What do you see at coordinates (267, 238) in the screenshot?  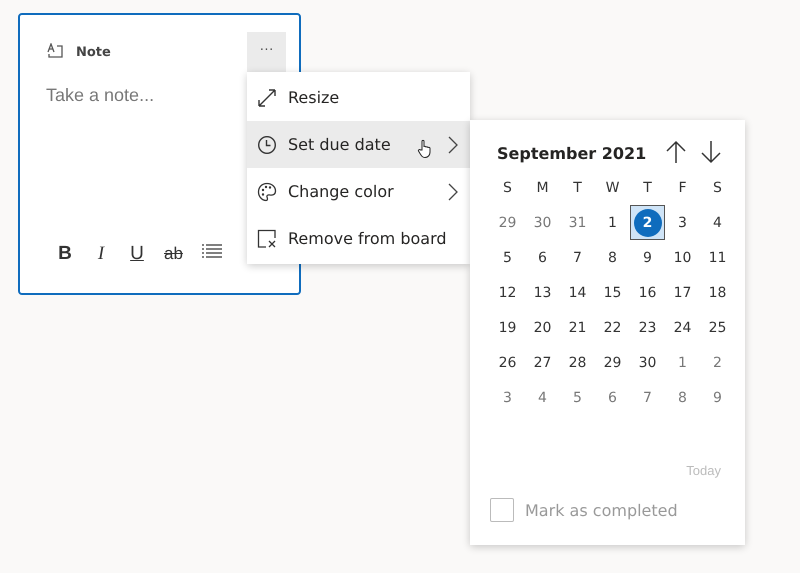 I see `remove-icon` at bounding box center [267, 238].